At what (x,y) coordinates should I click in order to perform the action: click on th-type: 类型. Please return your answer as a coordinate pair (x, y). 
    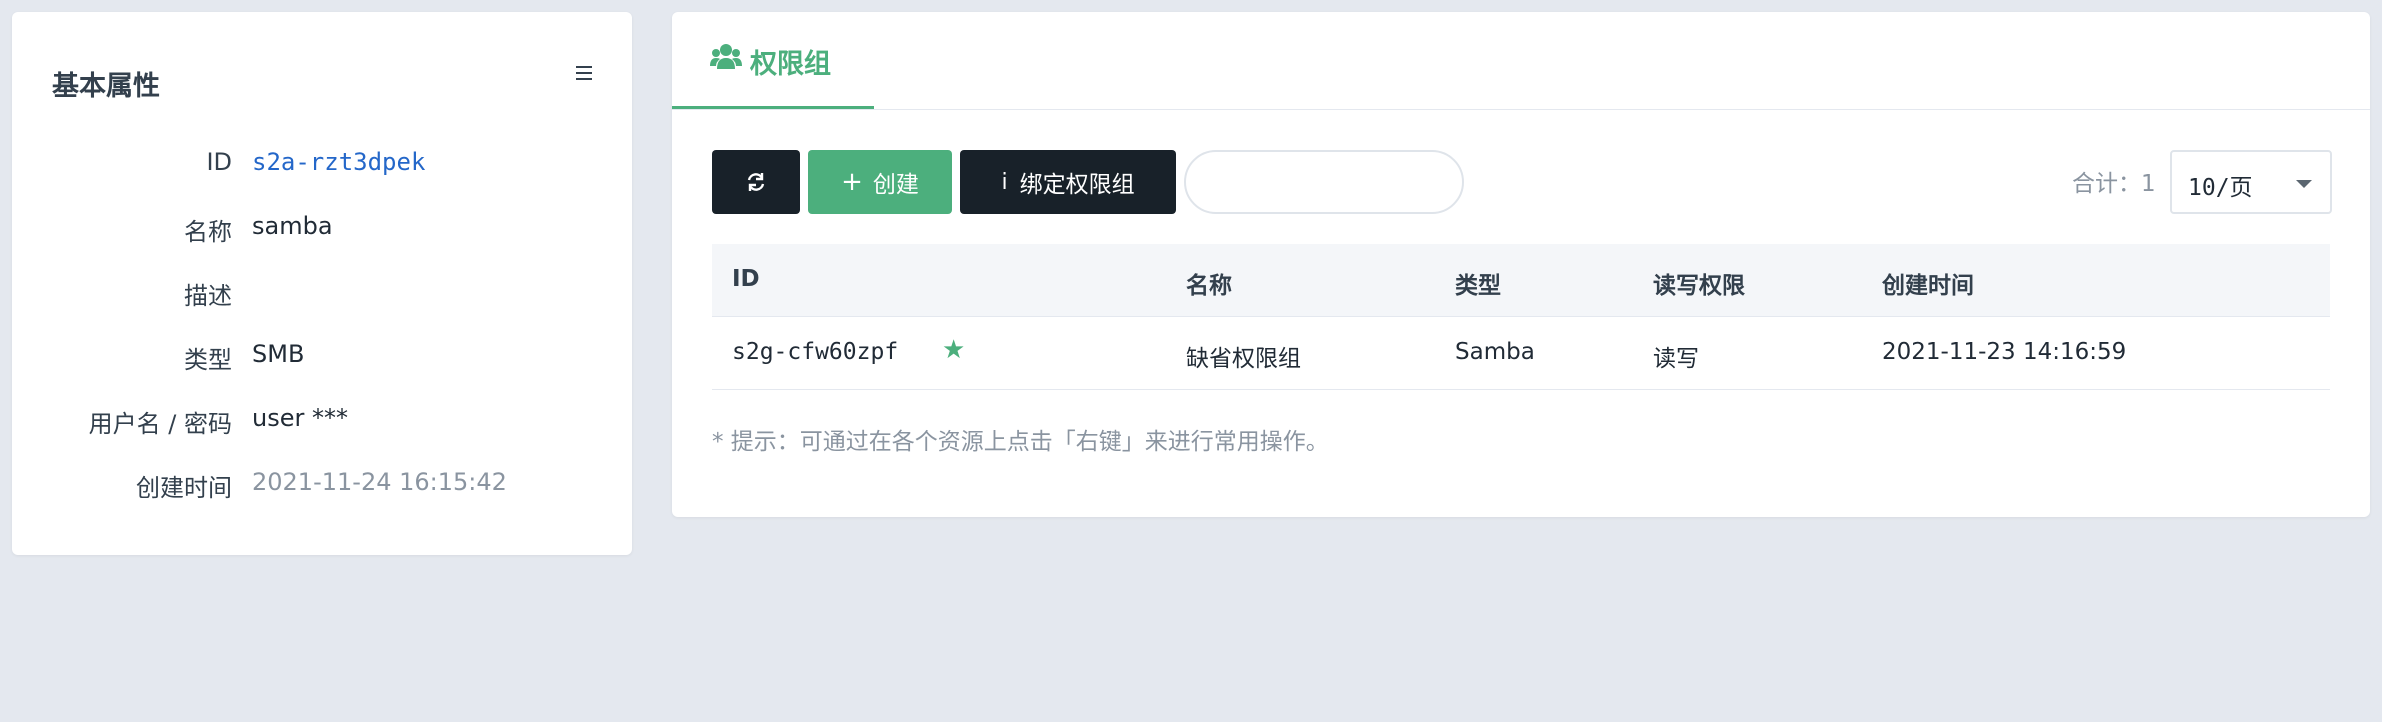
    Looking at the image, I should click on (1478, 283).